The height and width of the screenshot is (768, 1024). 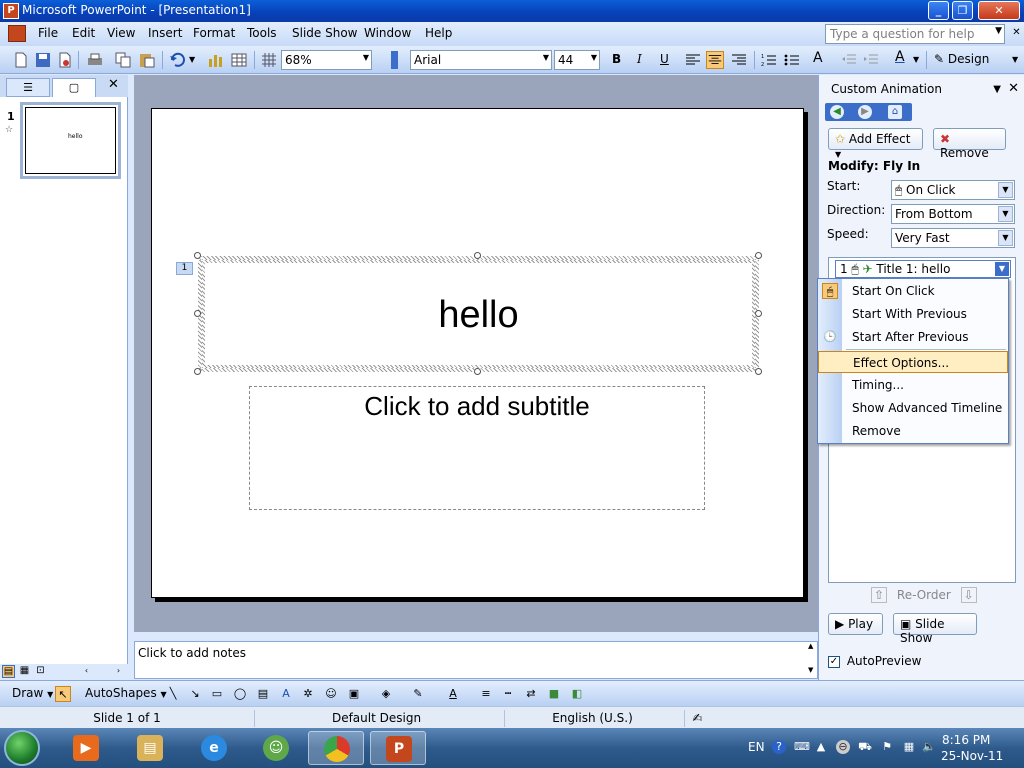 What do you see at coordinates (915, 34) in the screenshot?
I see `help-search-input: Type a question for help ▼` at bounding box center [915, 34].